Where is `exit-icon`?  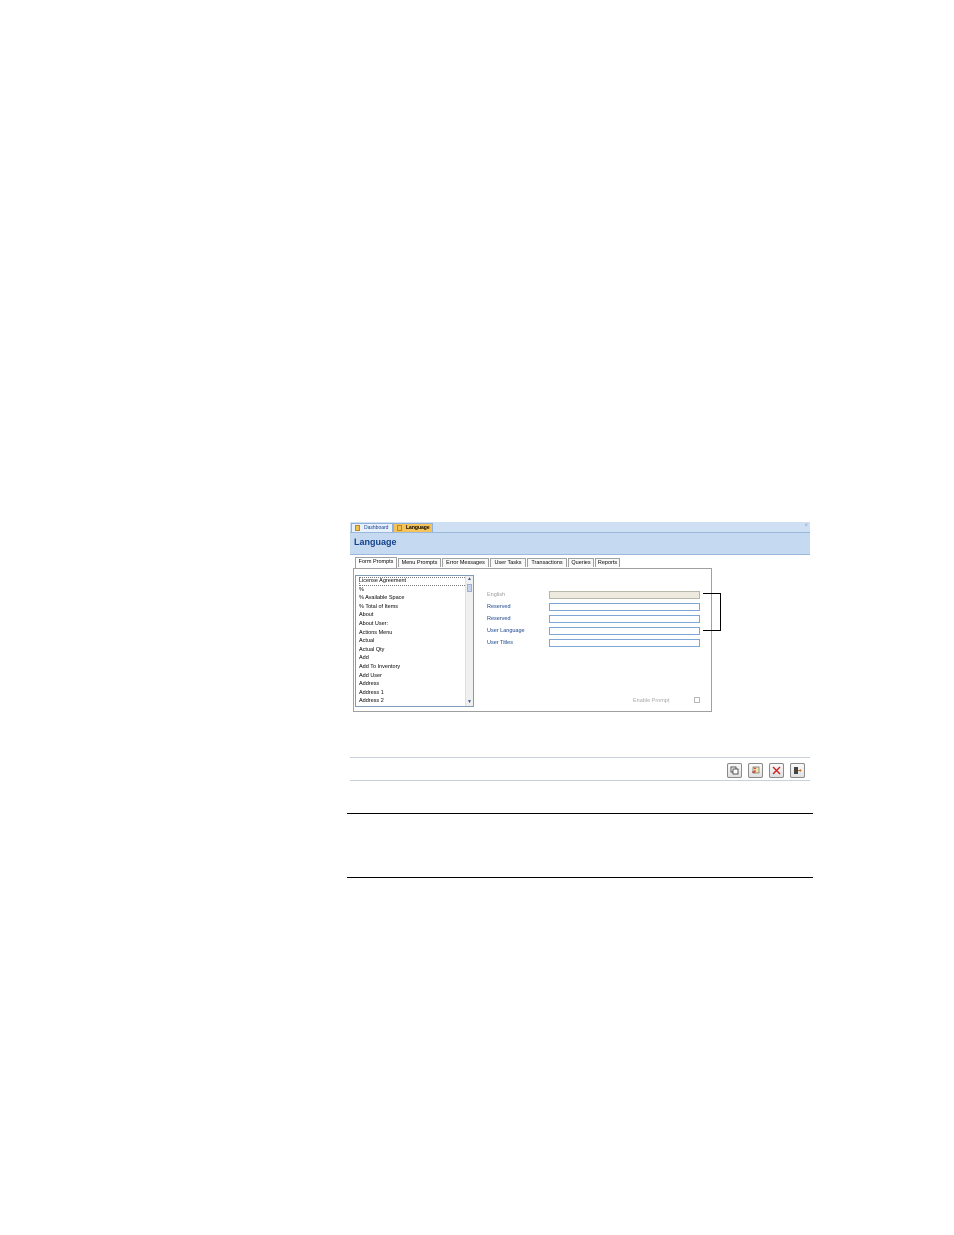 exit-icon is located at coordinates (798, 770).